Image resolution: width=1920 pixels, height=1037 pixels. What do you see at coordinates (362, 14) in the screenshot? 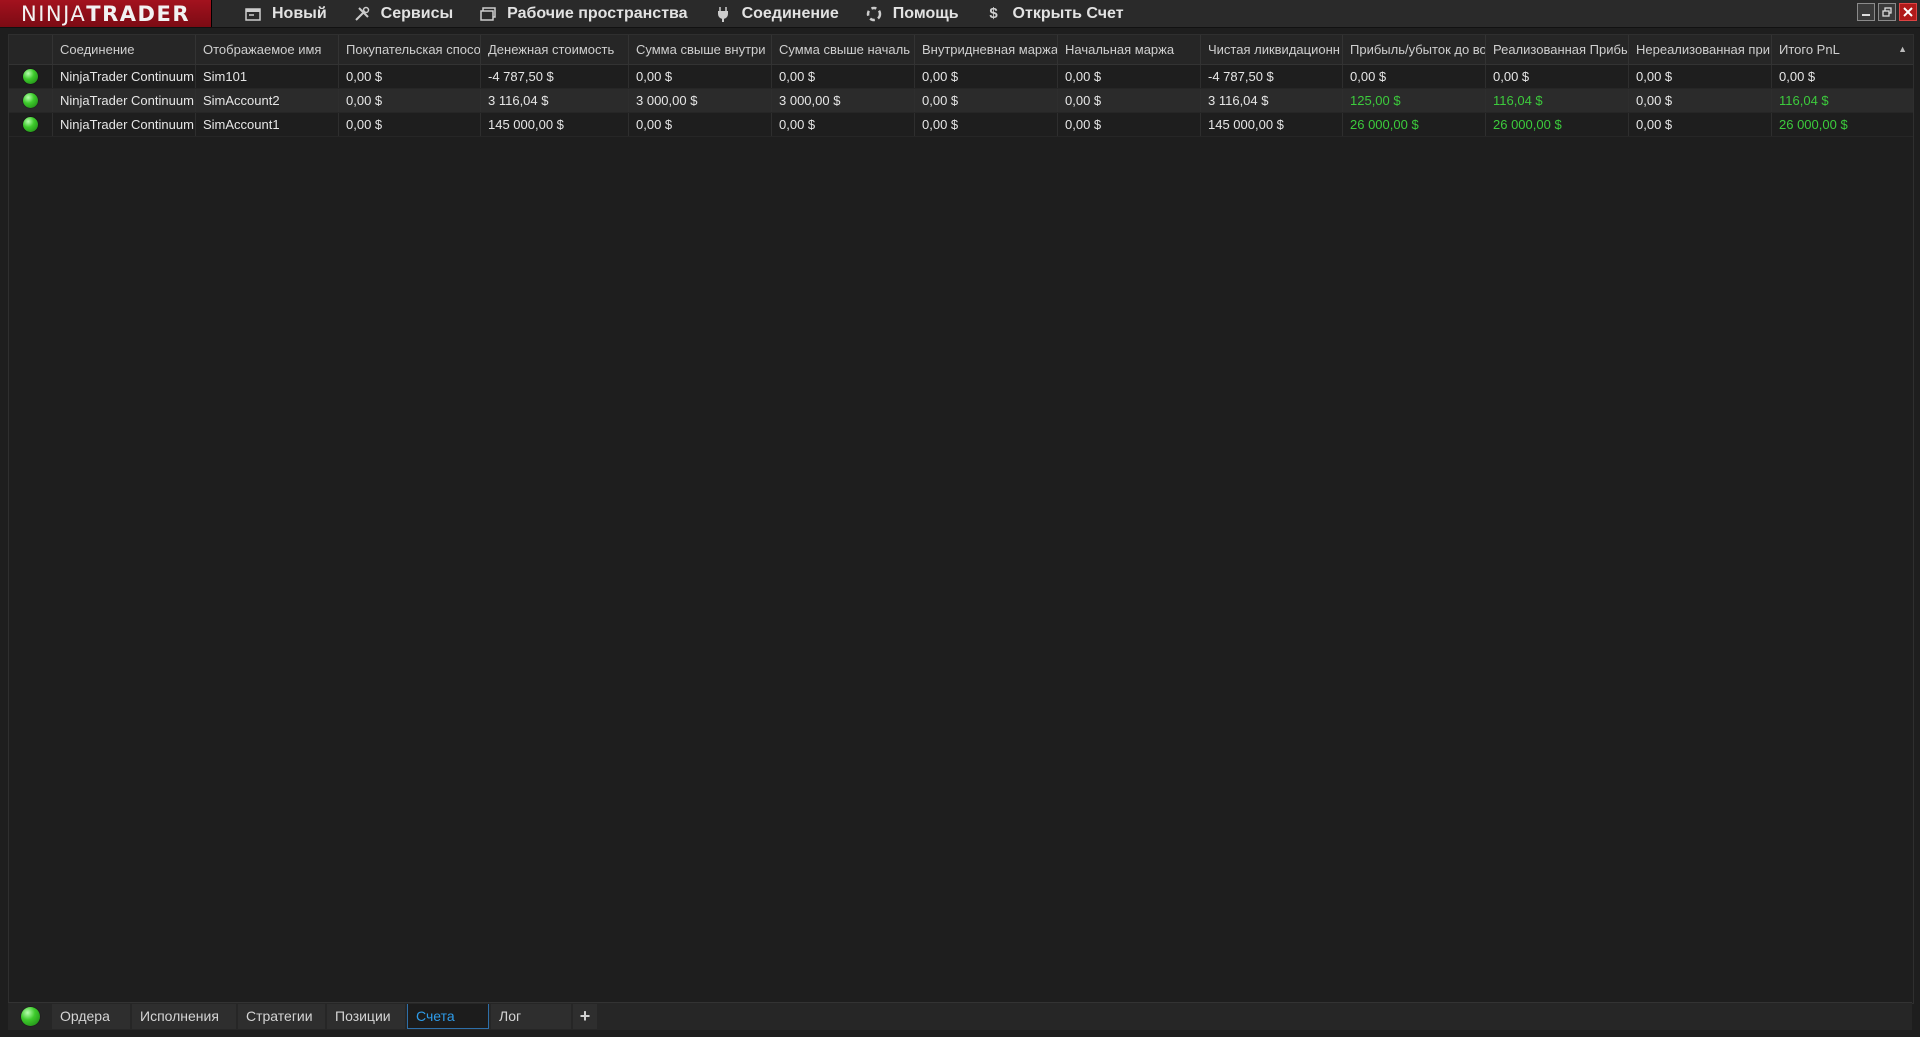
I see `tools-icon` at bounding box center [362, 14].